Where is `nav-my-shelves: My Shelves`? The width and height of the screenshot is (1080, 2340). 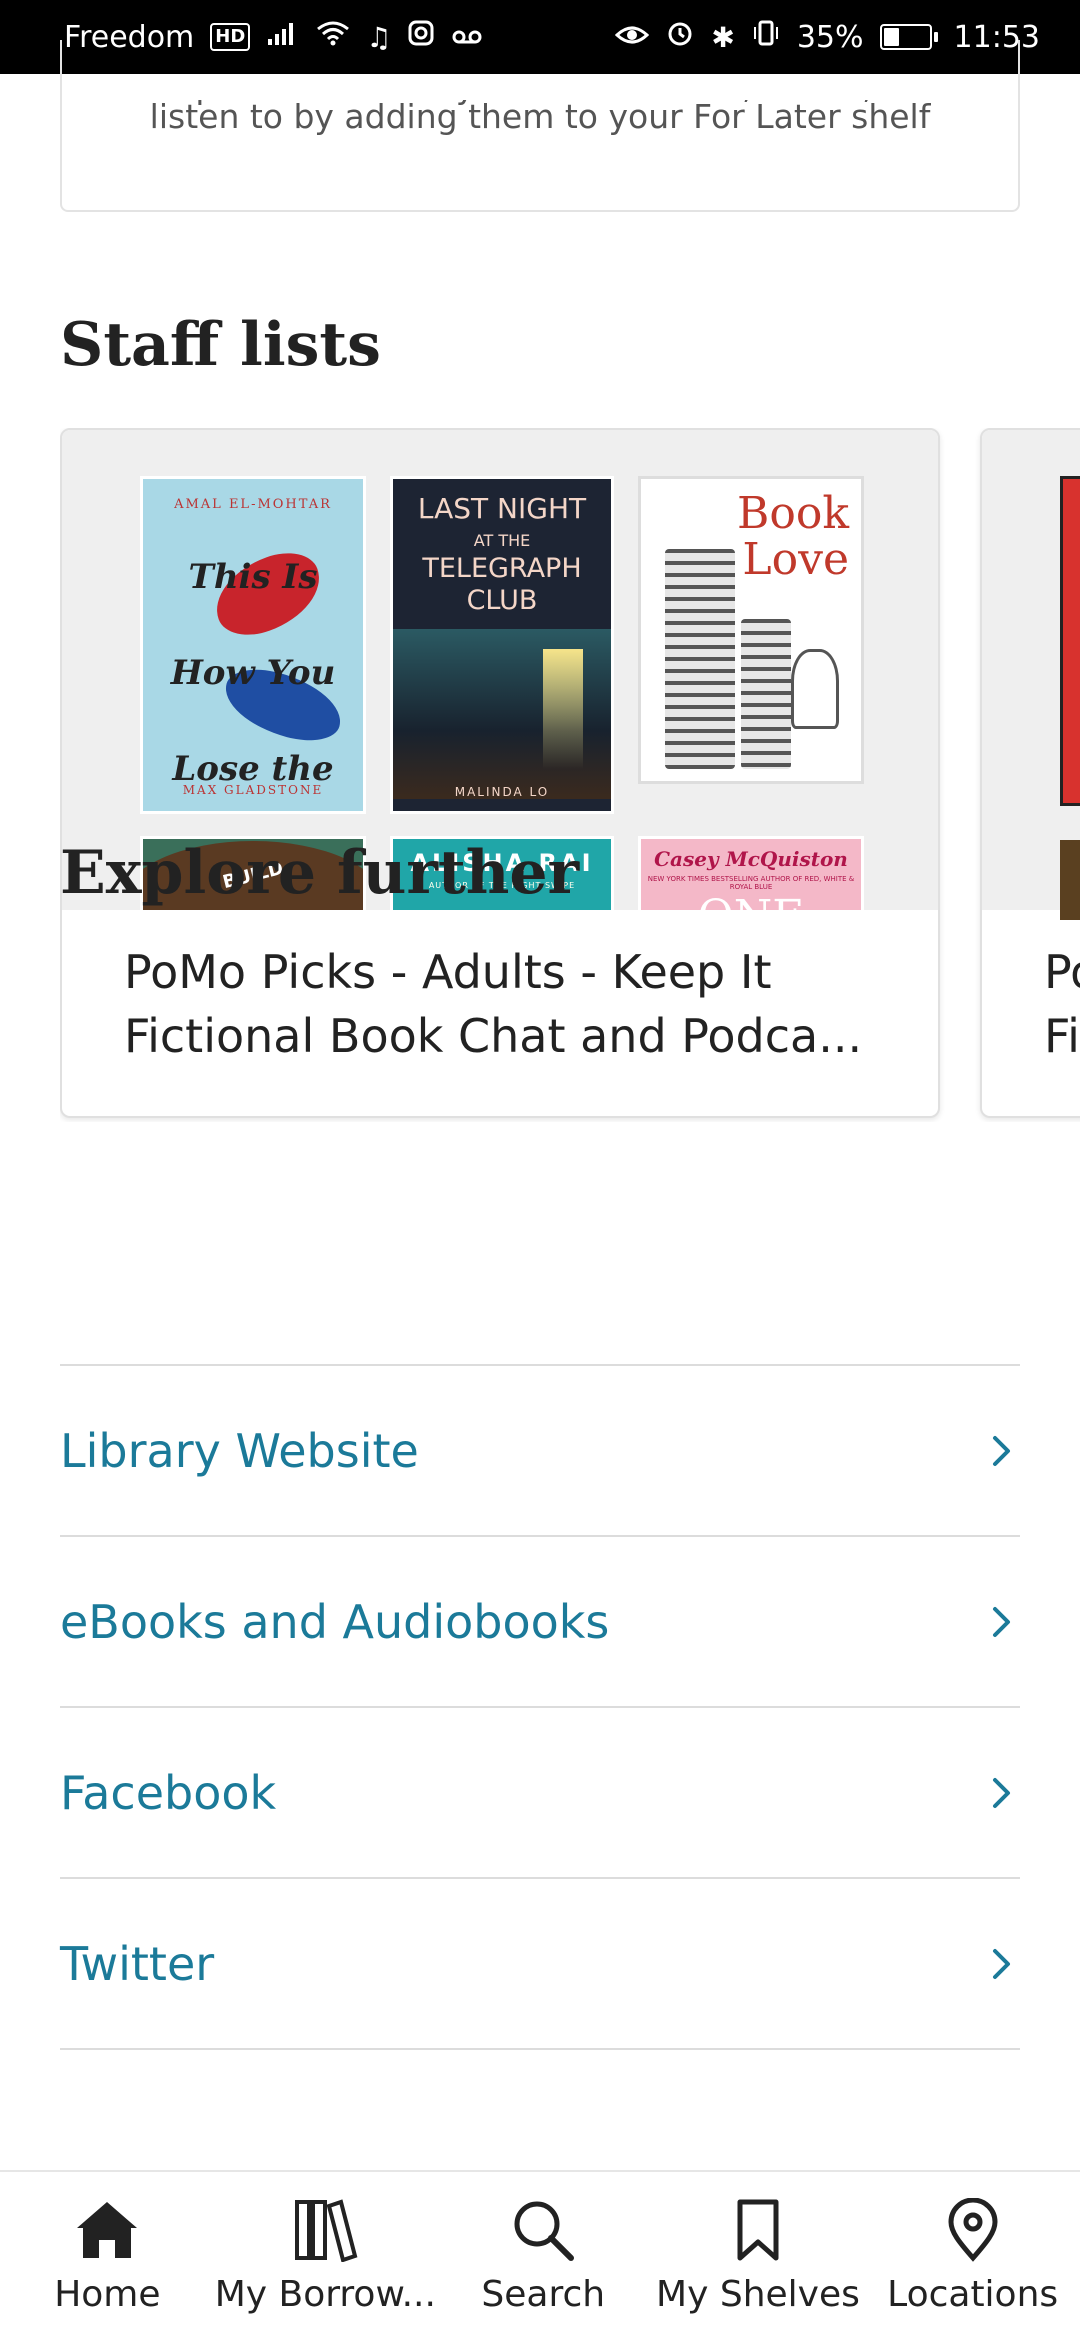
nav-my-shelves: My Shelves is located at coordinates (758, 2256).